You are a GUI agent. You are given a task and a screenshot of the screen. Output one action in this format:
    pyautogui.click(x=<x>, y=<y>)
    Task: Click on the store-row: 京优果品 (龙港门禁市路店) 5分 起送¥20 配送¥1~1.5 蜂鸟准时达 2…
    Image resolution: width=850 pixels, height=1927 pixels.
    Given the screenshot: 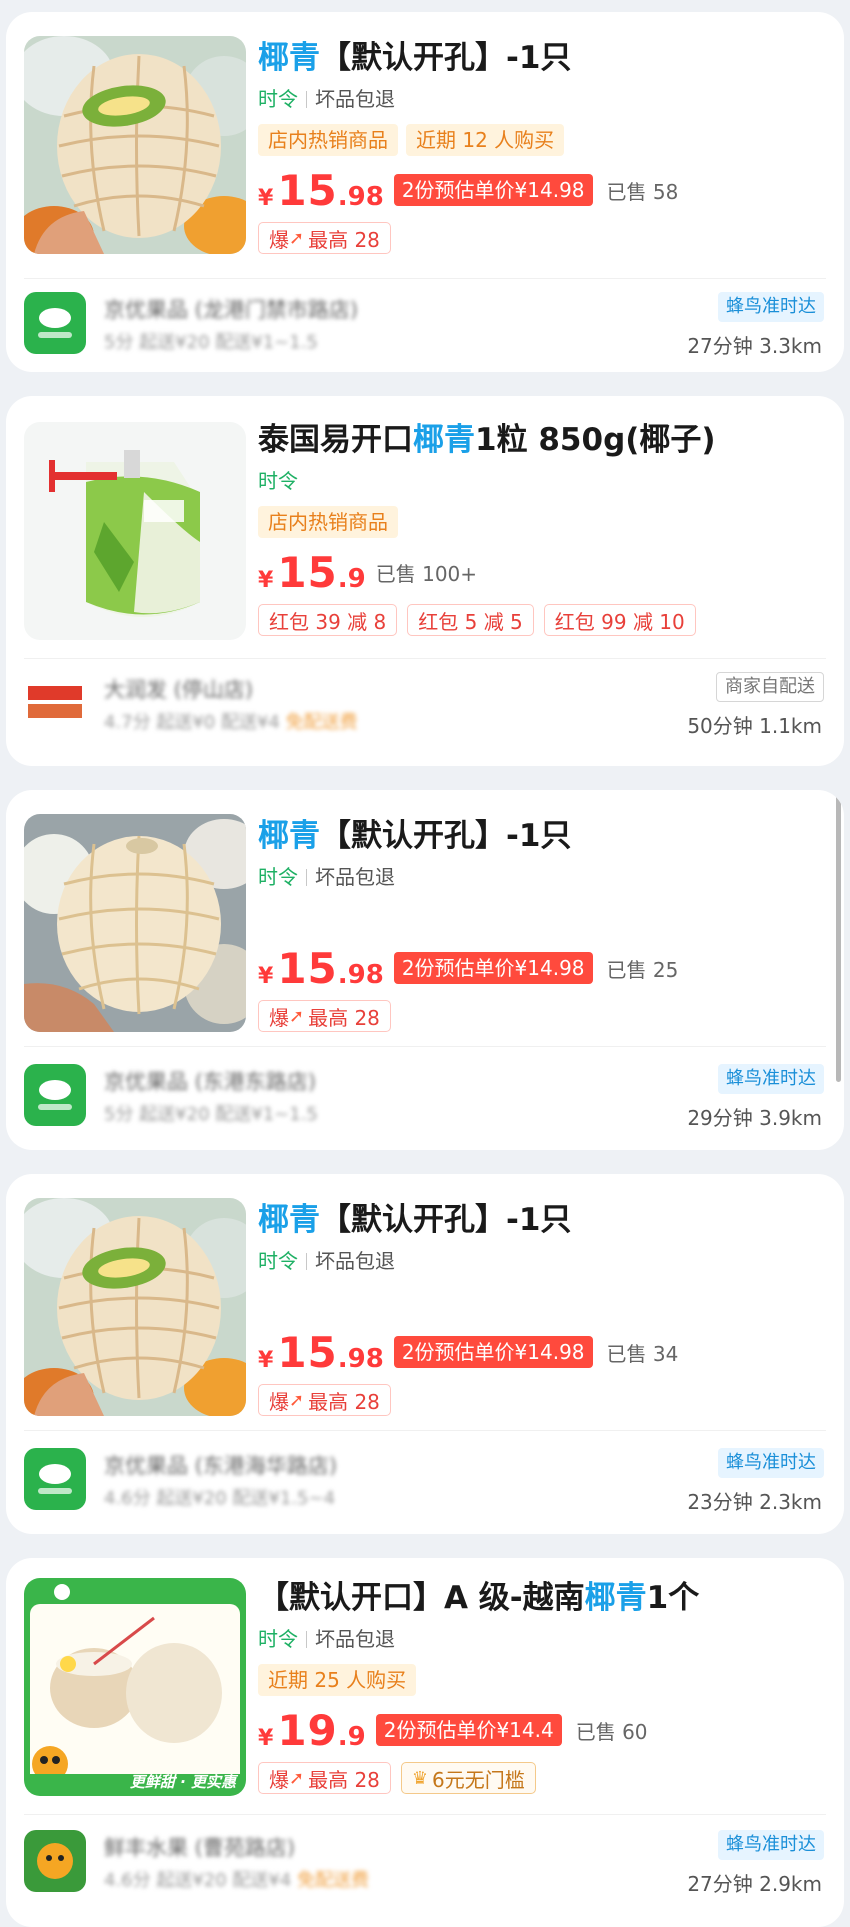 What is the action you would take?
    pyautogui.click(x=424, y=330)
    